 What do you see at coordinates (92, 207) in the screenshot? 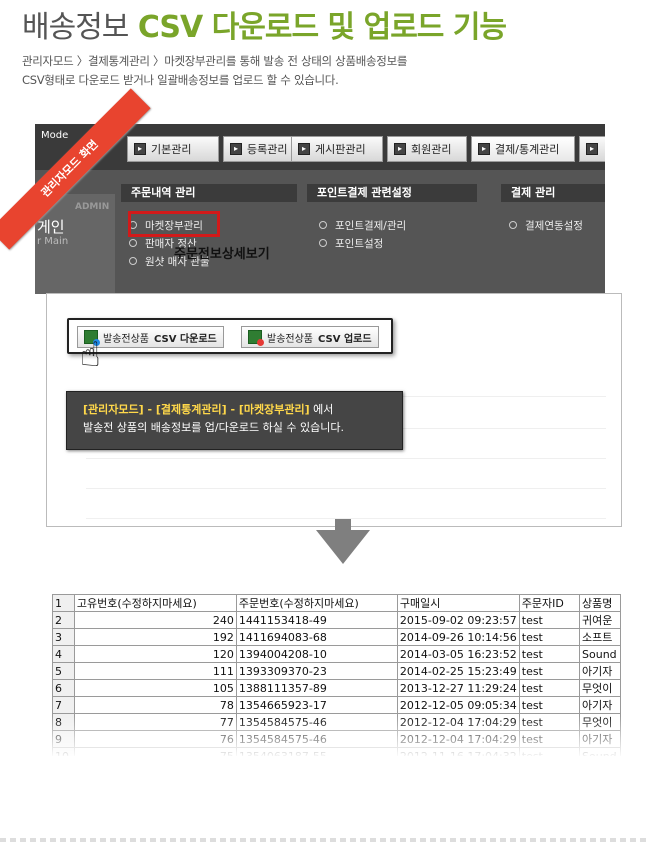
I see `admin-label: ADMIN` at bounding box center [92, 207].